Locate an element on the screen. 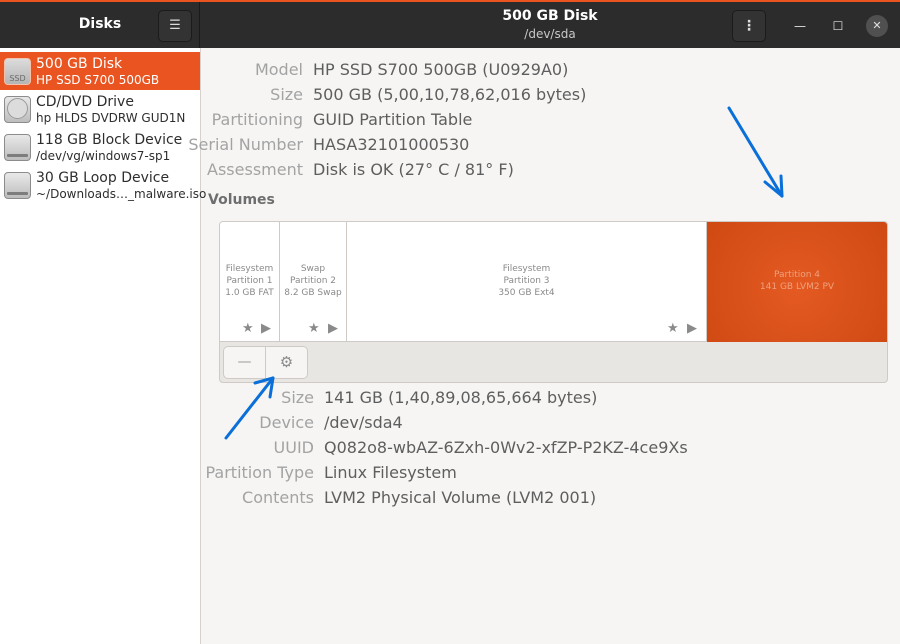  partition-type-value: Linux Filesystem is located at coordinates (390, 472).